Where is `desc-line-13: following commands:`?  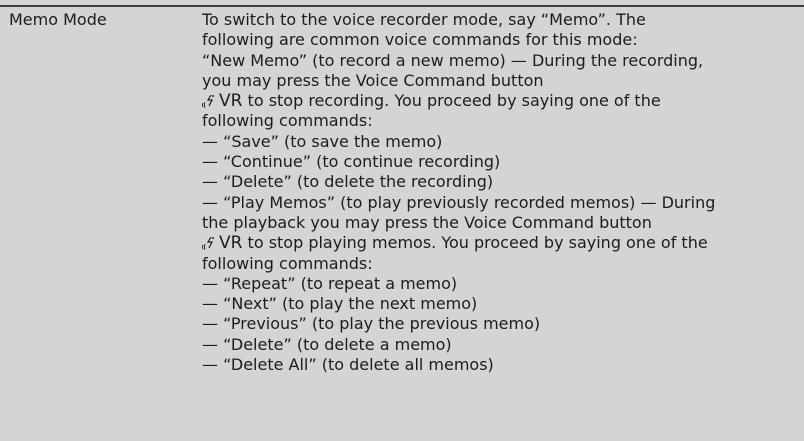
desc-line-13: following commands: is located at coordinates (287, 263).